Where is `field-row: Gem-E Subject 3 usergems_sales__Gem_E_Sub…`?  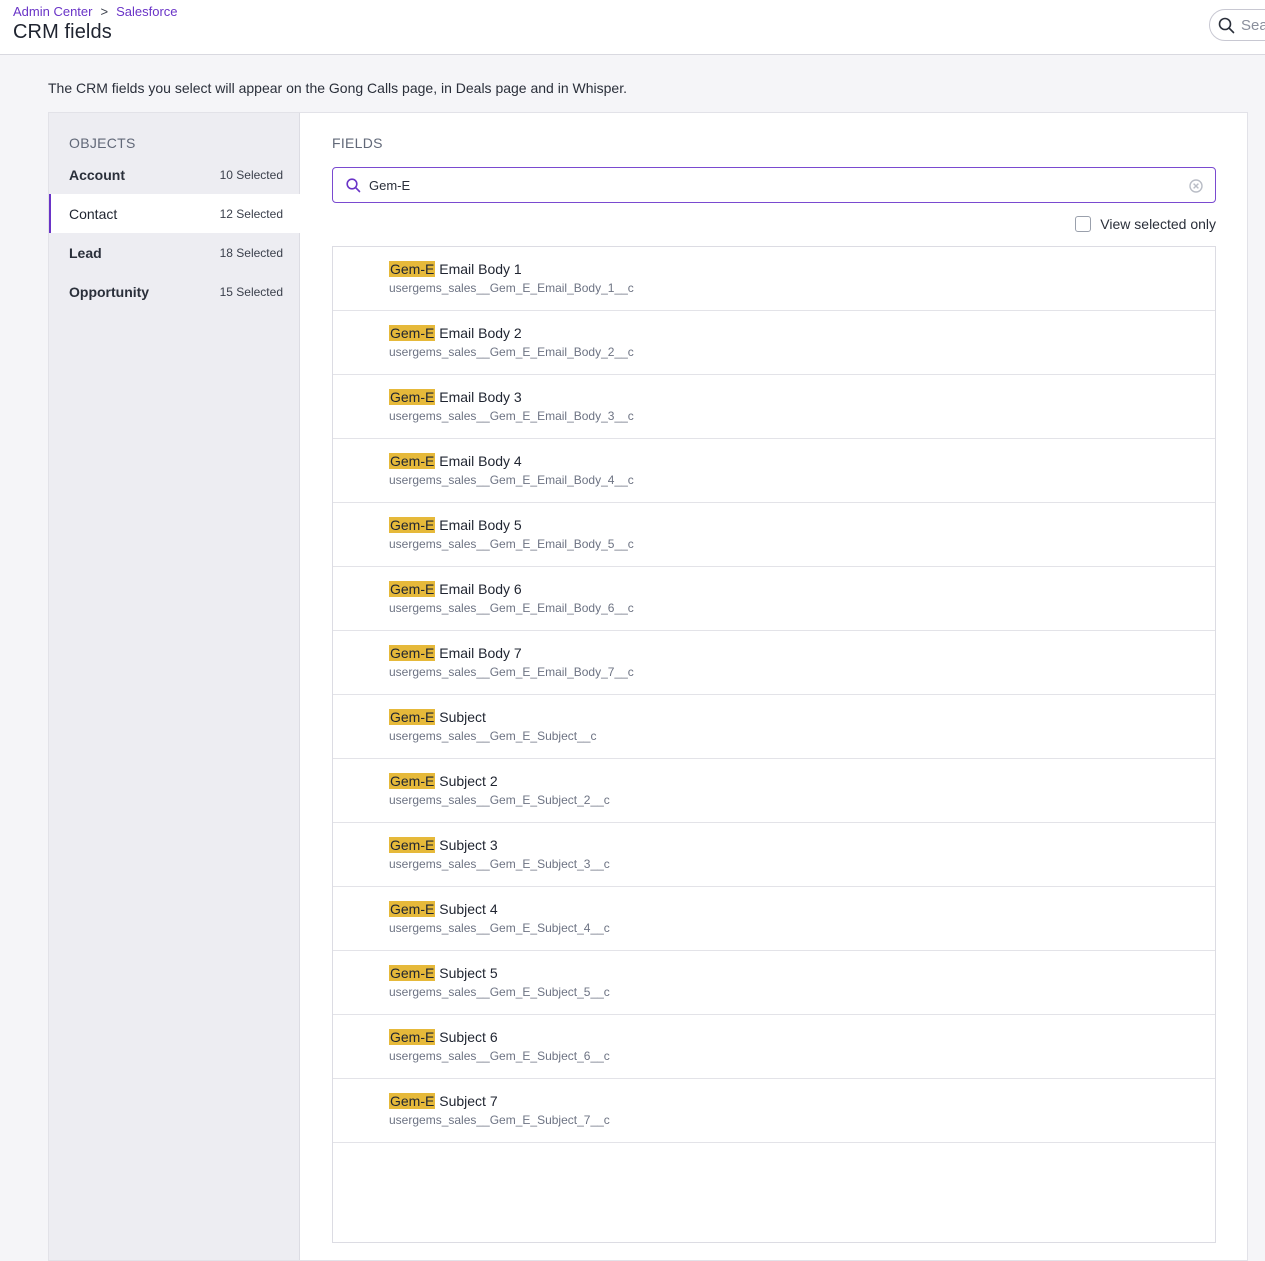 field-row: Gem-E Subject 3 usergems_sales__Gem_E_Sub… is located at coordinates (774, 855).